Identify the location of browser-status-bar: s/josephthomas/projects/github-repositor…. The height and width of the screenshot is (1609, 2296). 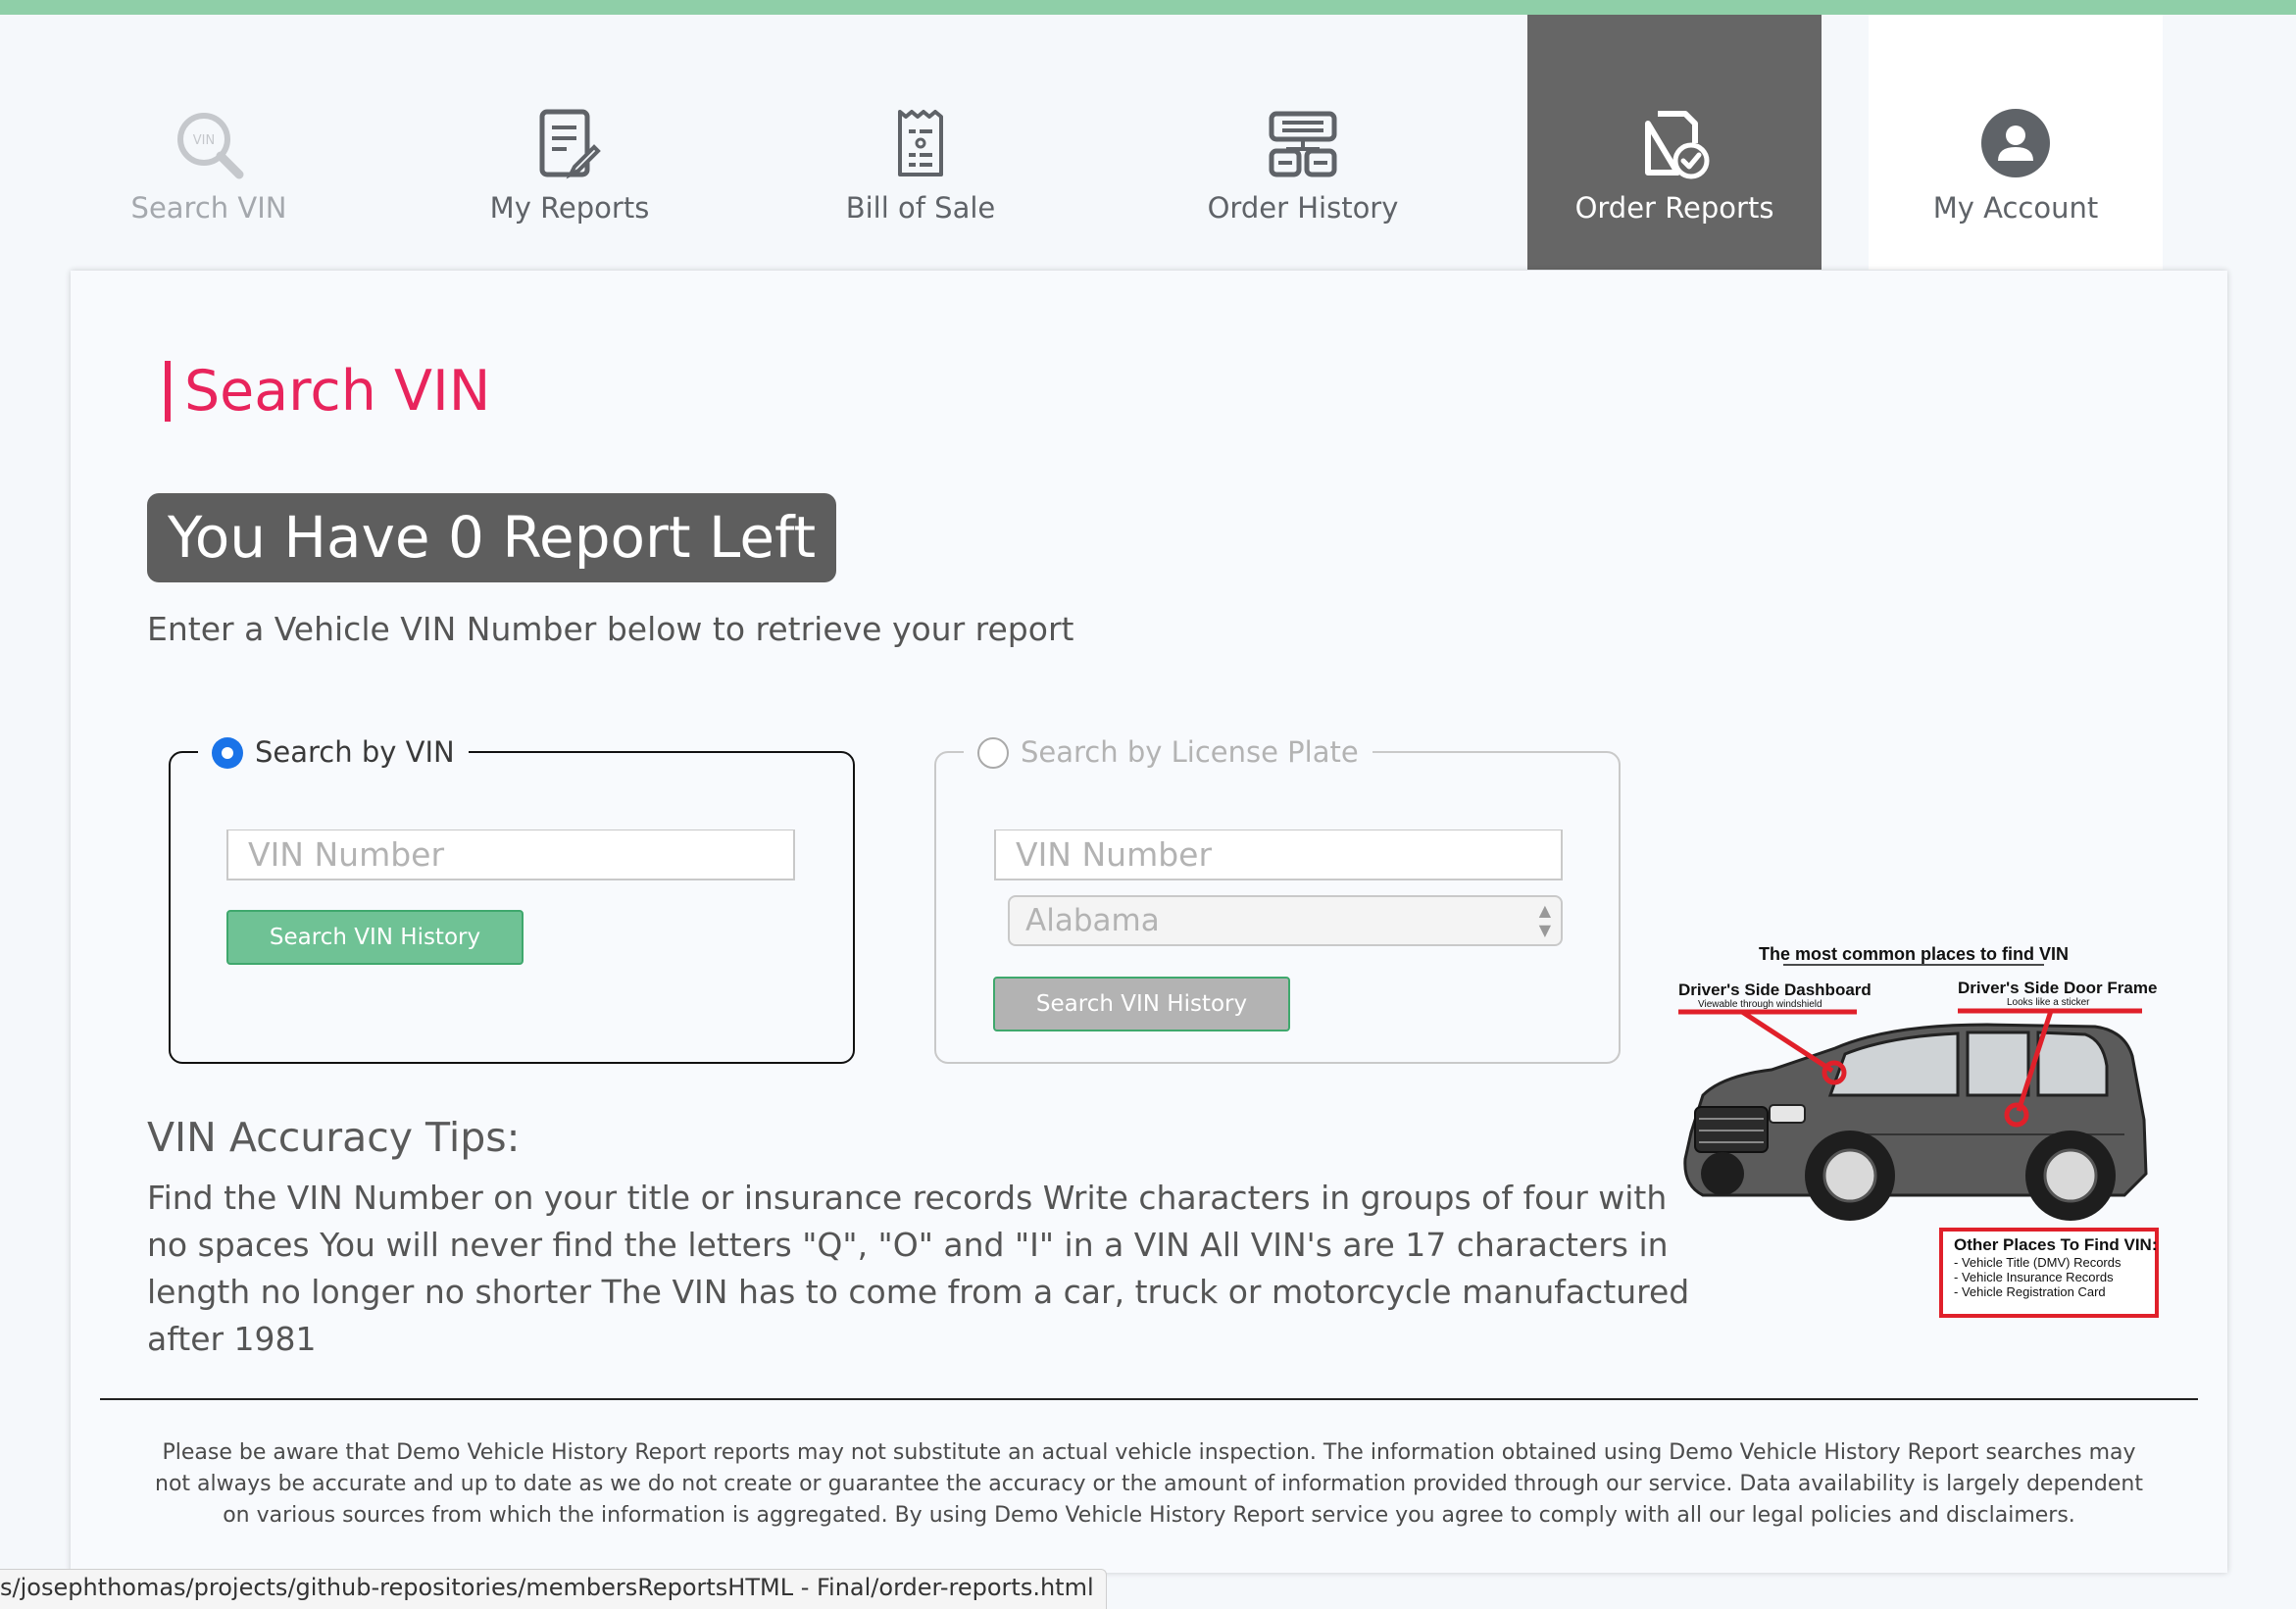
(553, 1589).